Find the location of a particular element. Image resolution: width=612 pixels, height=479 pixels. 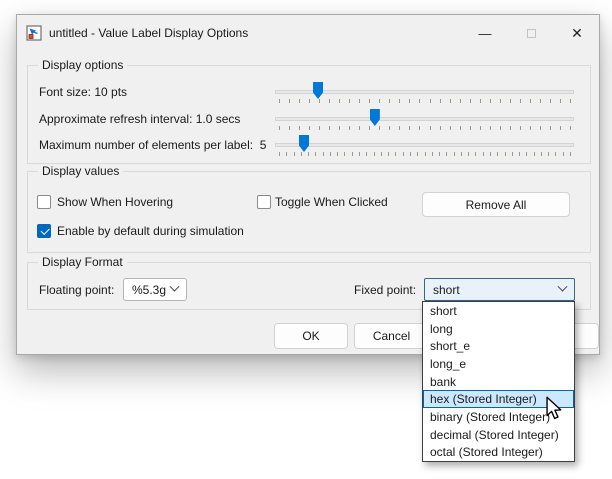

dropdown-item: long_e is located at coordinates (498, 364).